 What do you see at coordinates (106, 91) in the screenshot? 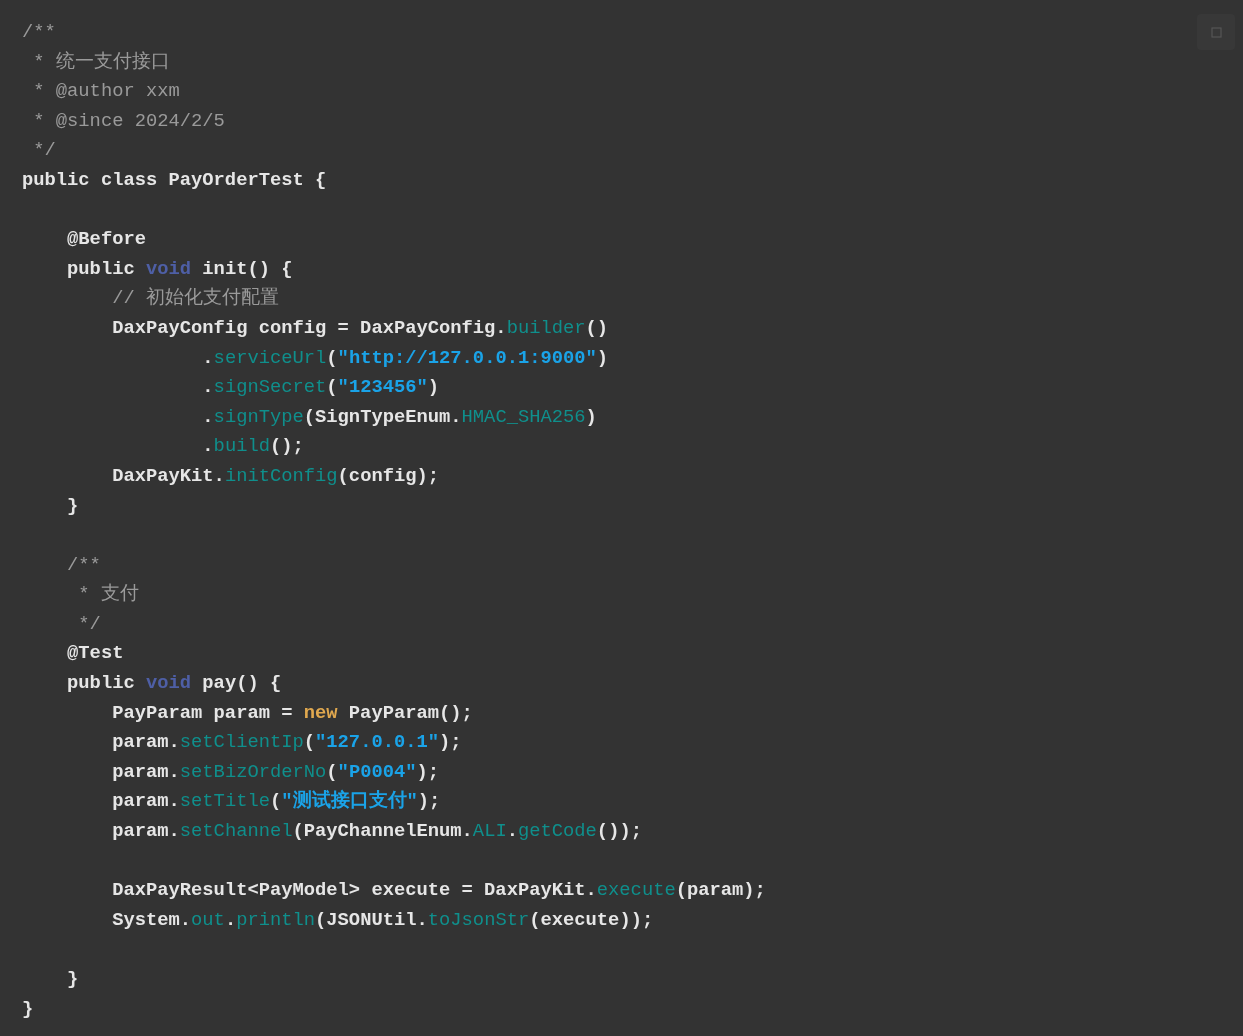
I see `code-comment: * @author xxm` at bounding box center [106, 91].